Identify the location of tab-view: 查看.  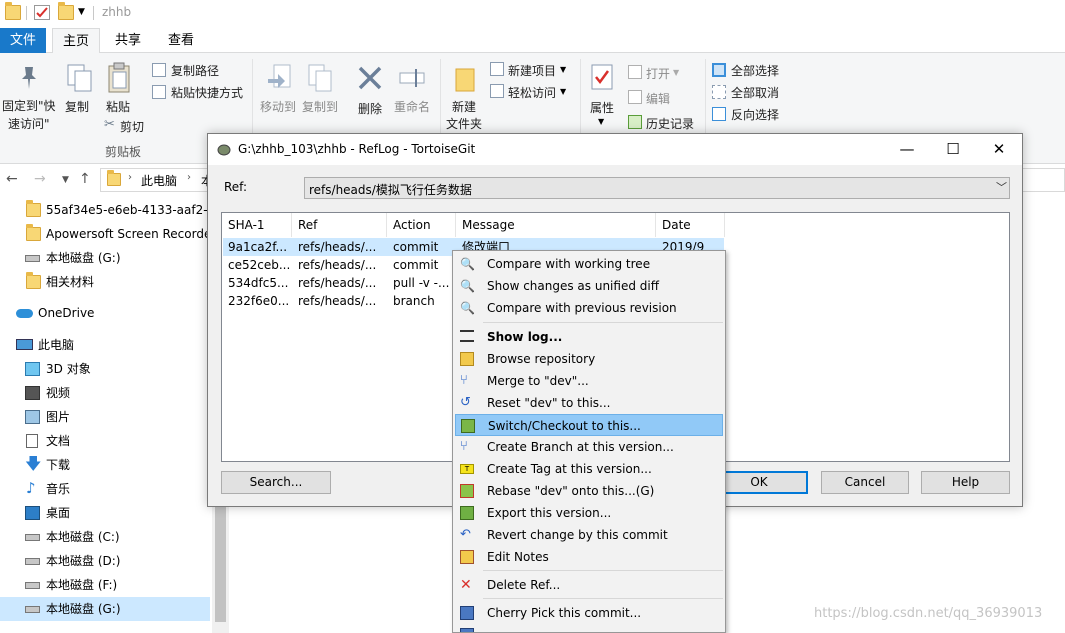
(181, 40).